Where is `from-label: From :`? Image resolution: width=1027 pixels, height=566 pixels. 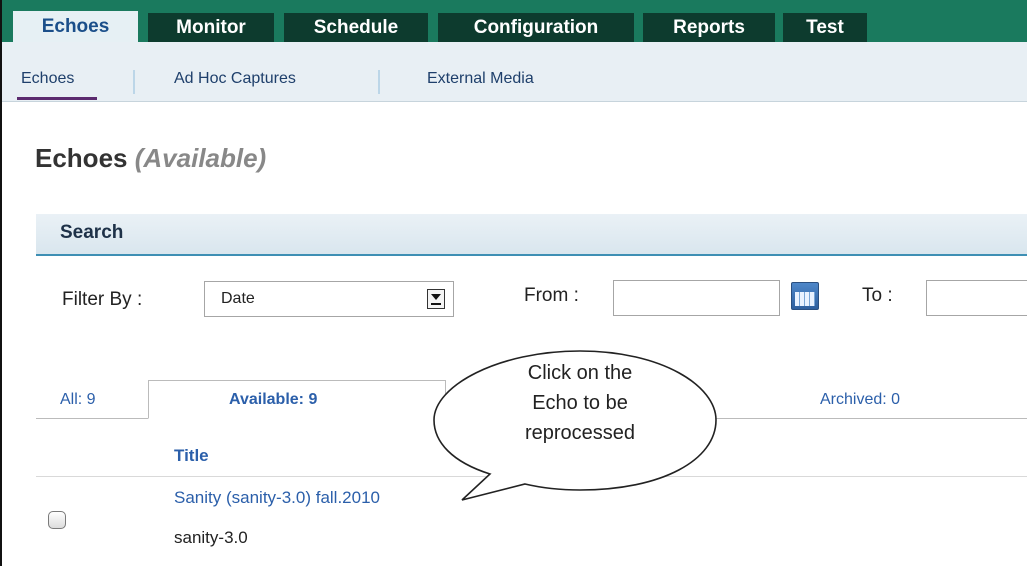 from-label: From : is located at coordinates (551, 295).